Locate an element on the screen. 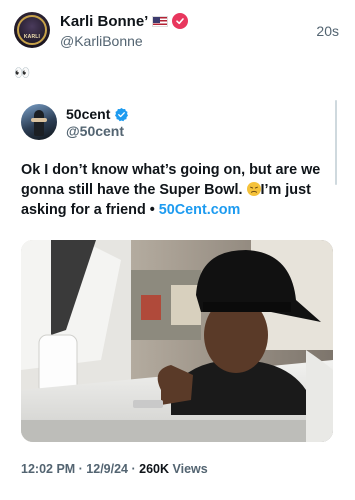 Image resolution: width=355 pixels, height=500 pixels. outer-name-row: Karli Bonne’ is located at coordinates (124, 21).